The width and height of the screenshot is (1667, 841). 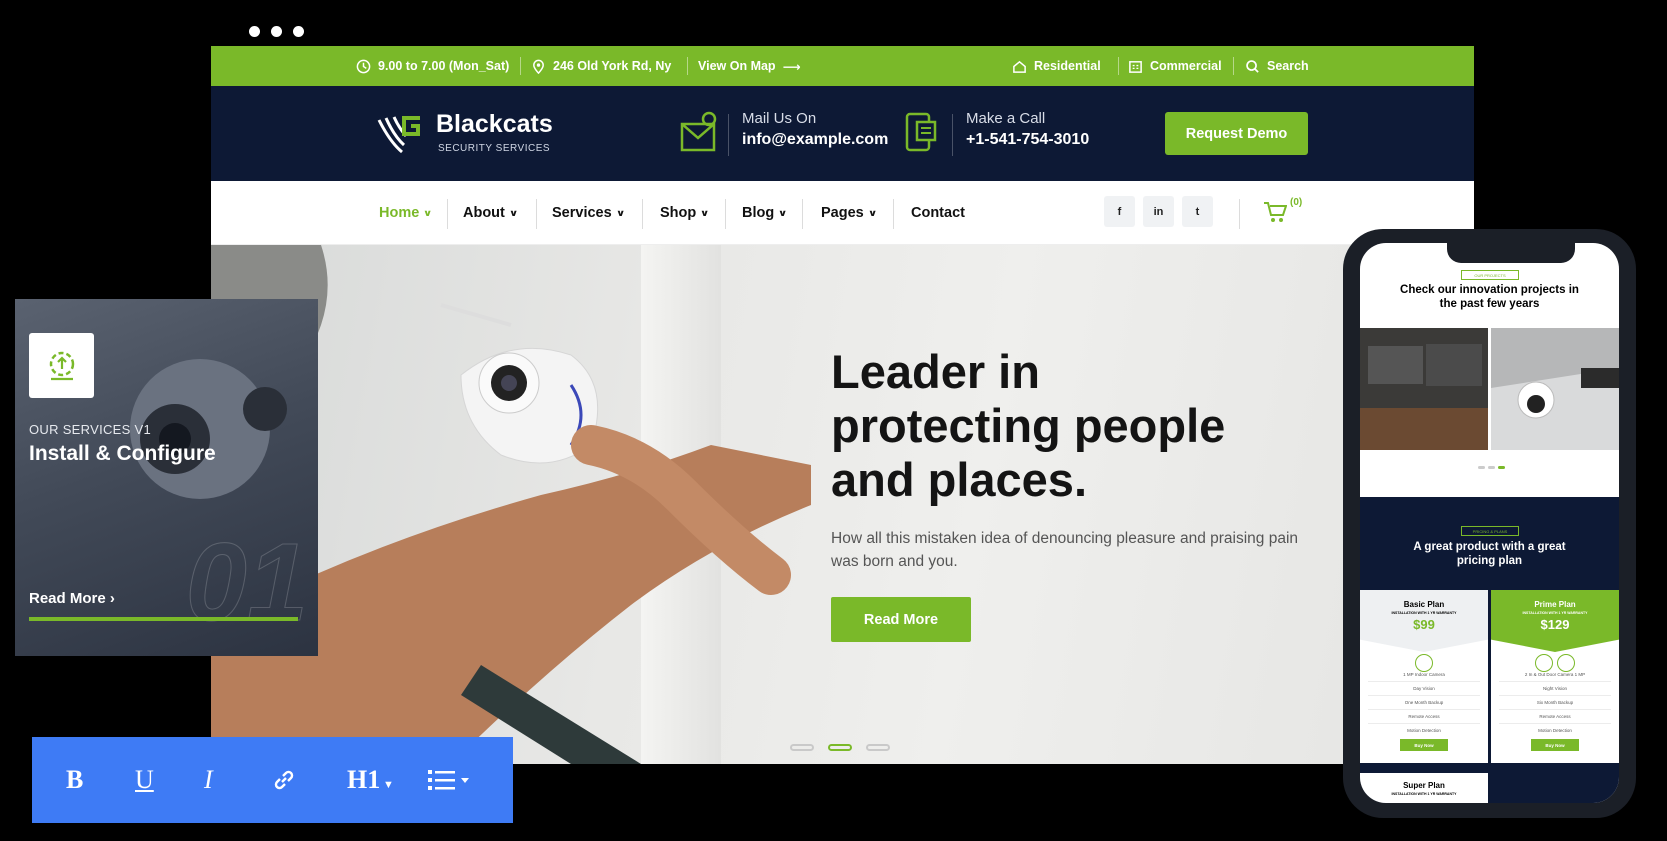 I want to click on linkedin-icon: in, so click(x=1158, y=211).